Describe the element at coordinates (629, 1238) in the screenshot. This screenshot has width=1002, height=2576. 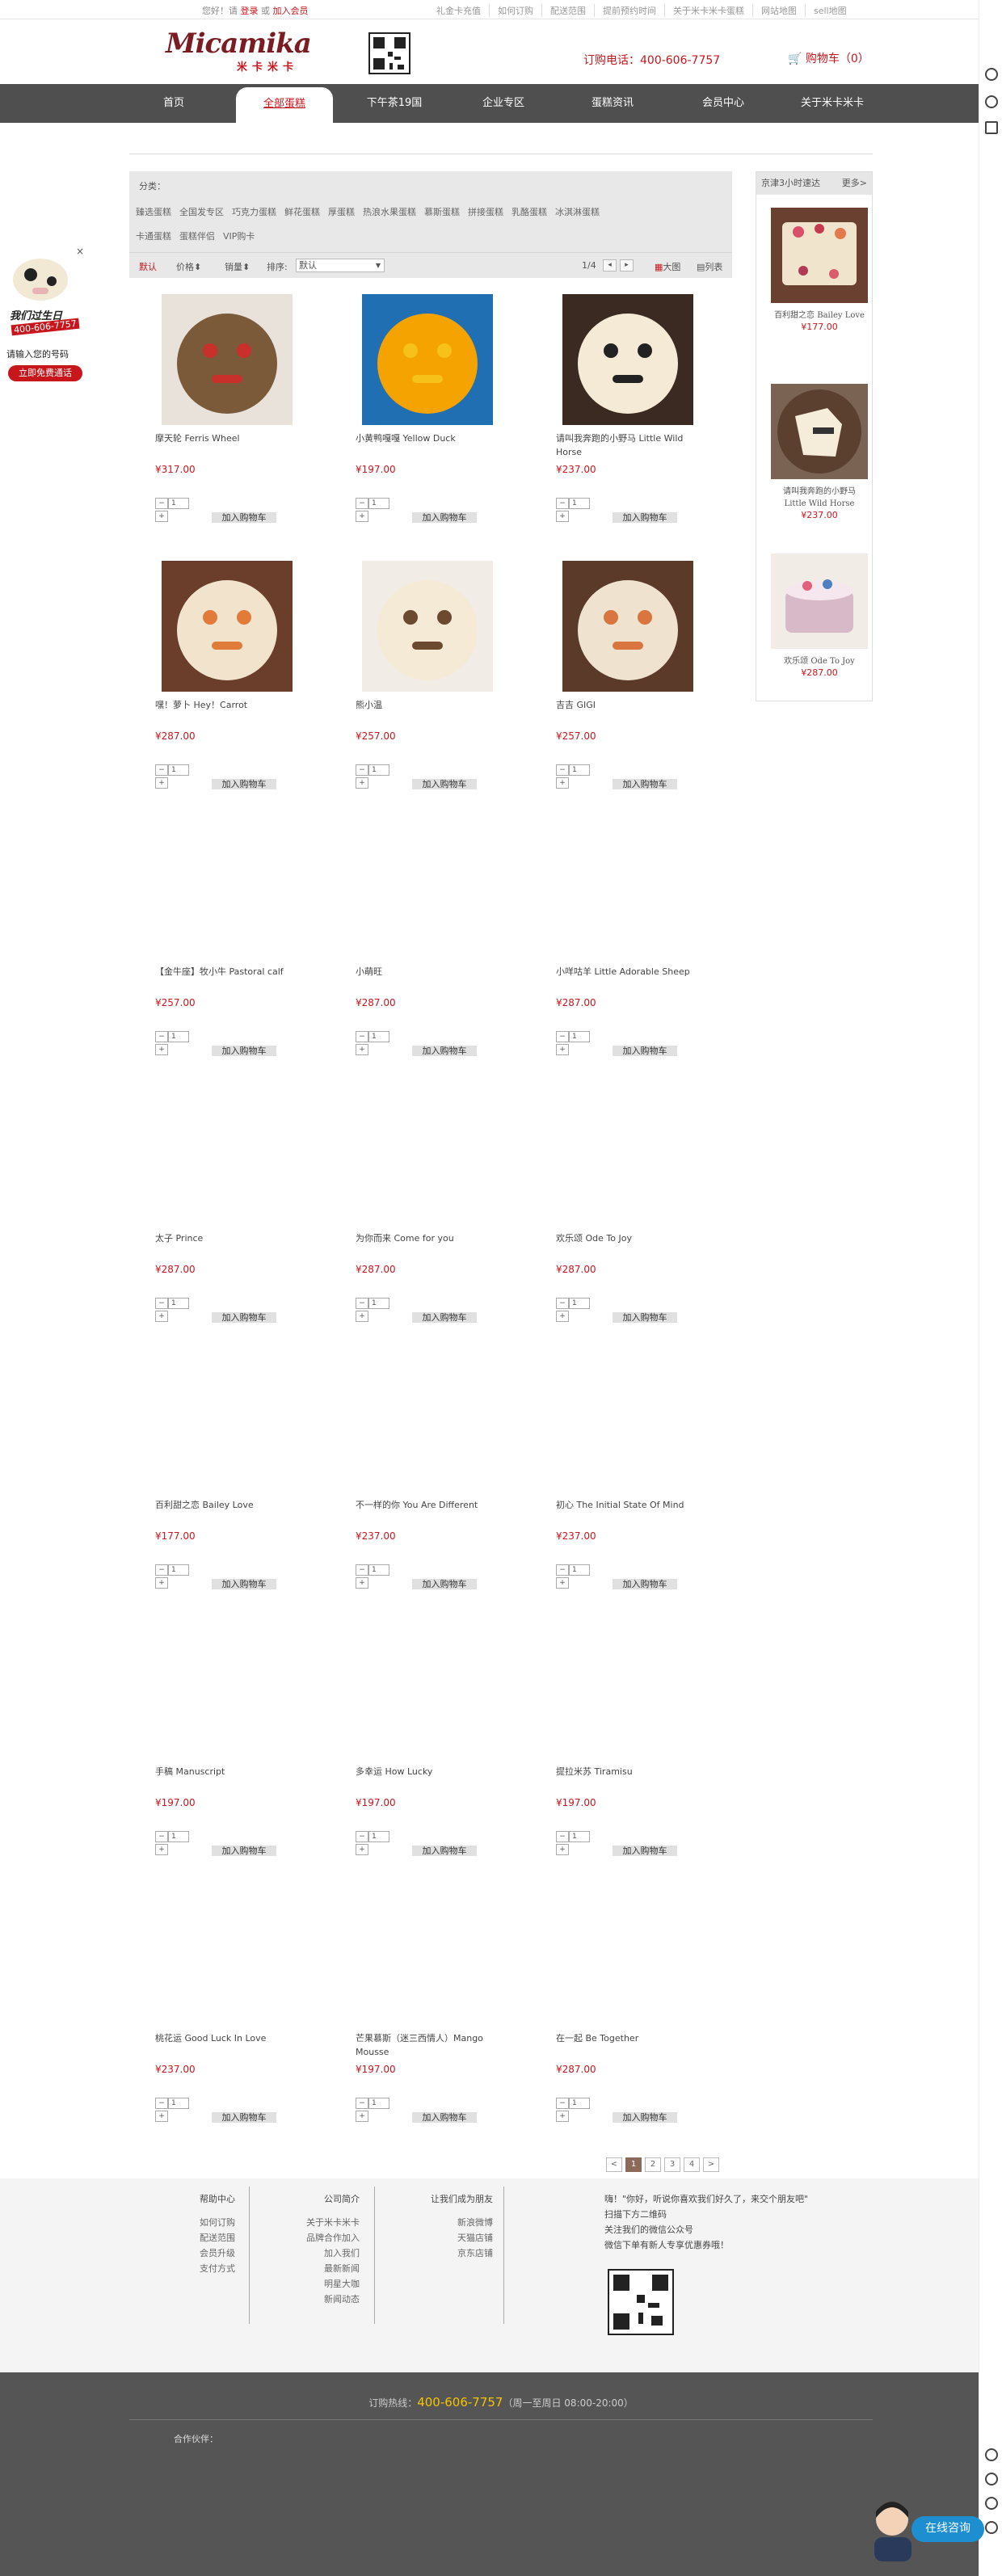
I see `product-name: 欢乐颂 Ode To Joy` at that location.